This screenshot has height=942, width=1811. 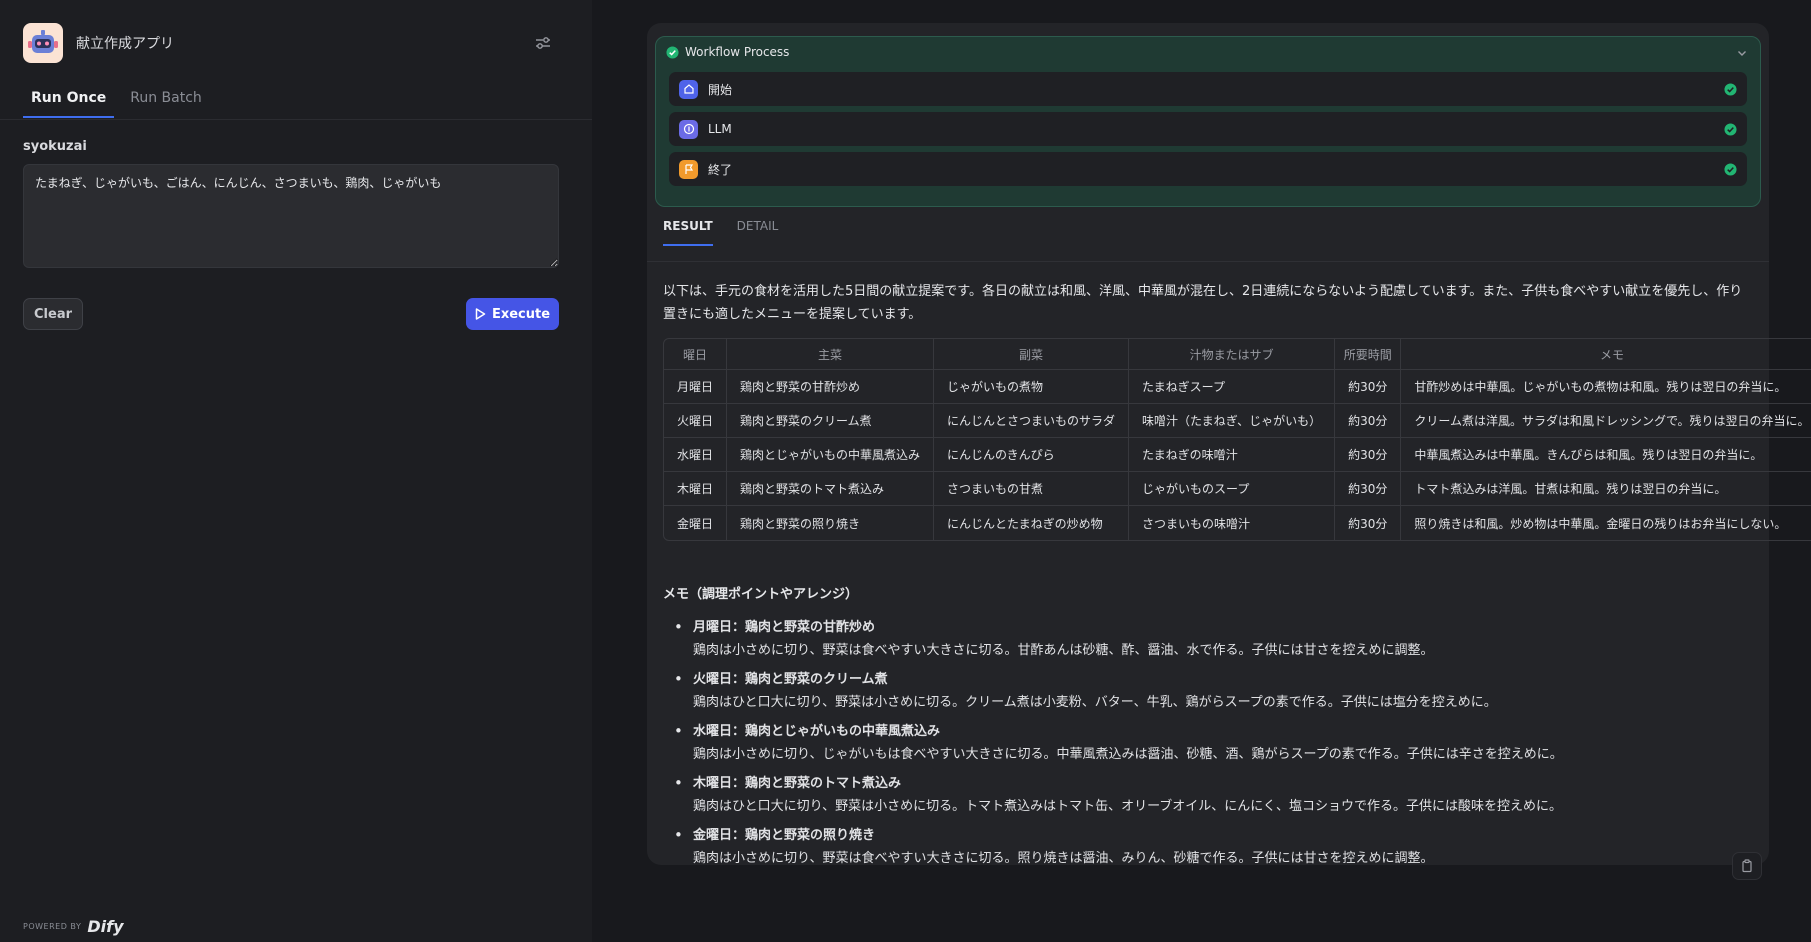 What do you see at coordinates (831, 354) in the screenshot?
I see `col-header: 主菜` at bounding box center [831, 354].